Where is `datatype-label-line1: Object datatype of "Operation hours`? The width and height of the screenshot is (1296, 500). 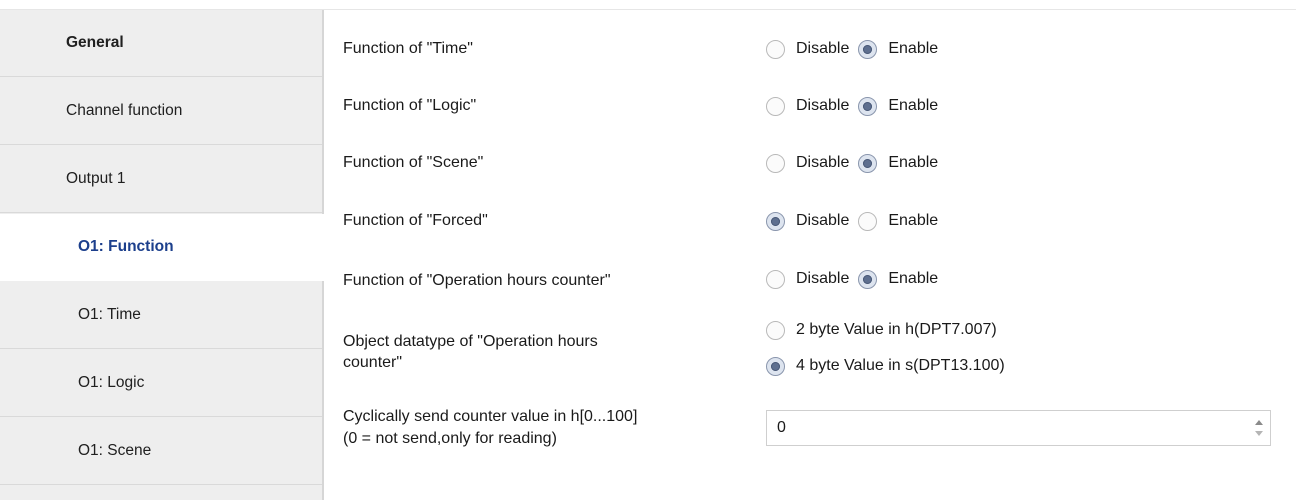
datatype-label-line1: Object datatype of "Operation hours is located at coordinates (470, 341).